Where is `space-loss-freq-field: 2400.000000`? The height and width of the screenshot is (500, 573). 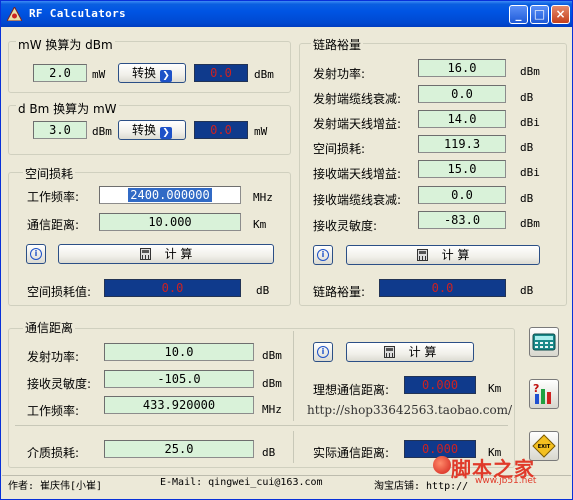 space-loss-freq-field: 2400.000000 is located at coordinates (170, 195).